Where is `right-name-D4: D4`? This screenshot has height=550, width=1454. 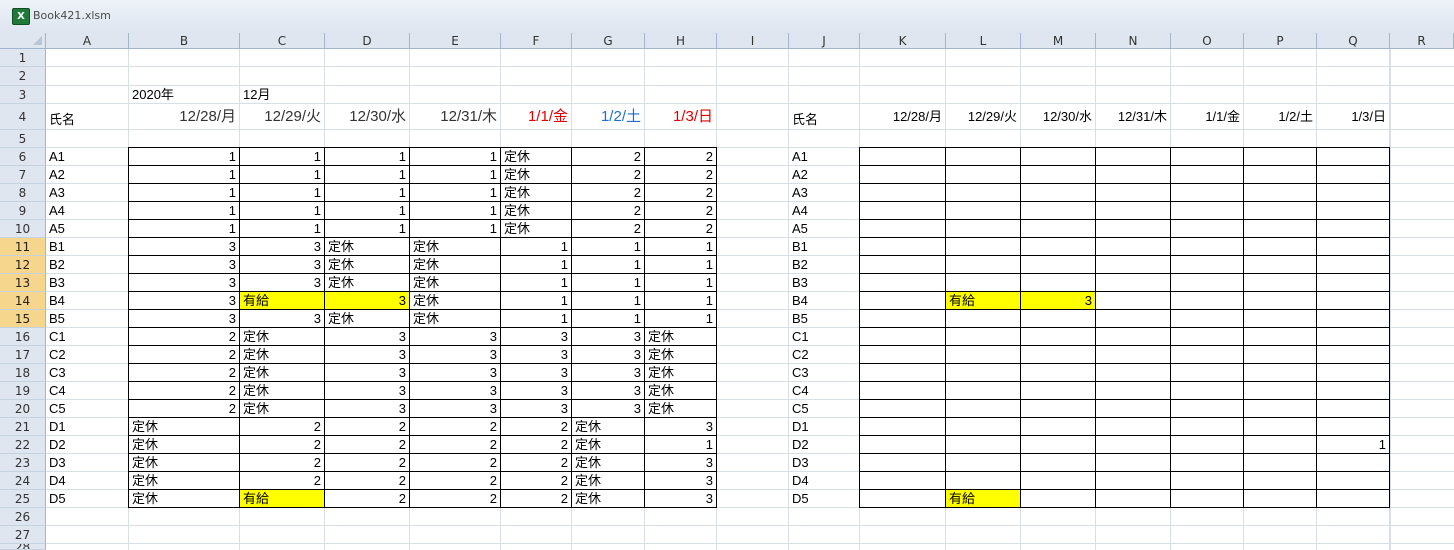 right-name-D4: D4 is located at coordinates (824, 481).